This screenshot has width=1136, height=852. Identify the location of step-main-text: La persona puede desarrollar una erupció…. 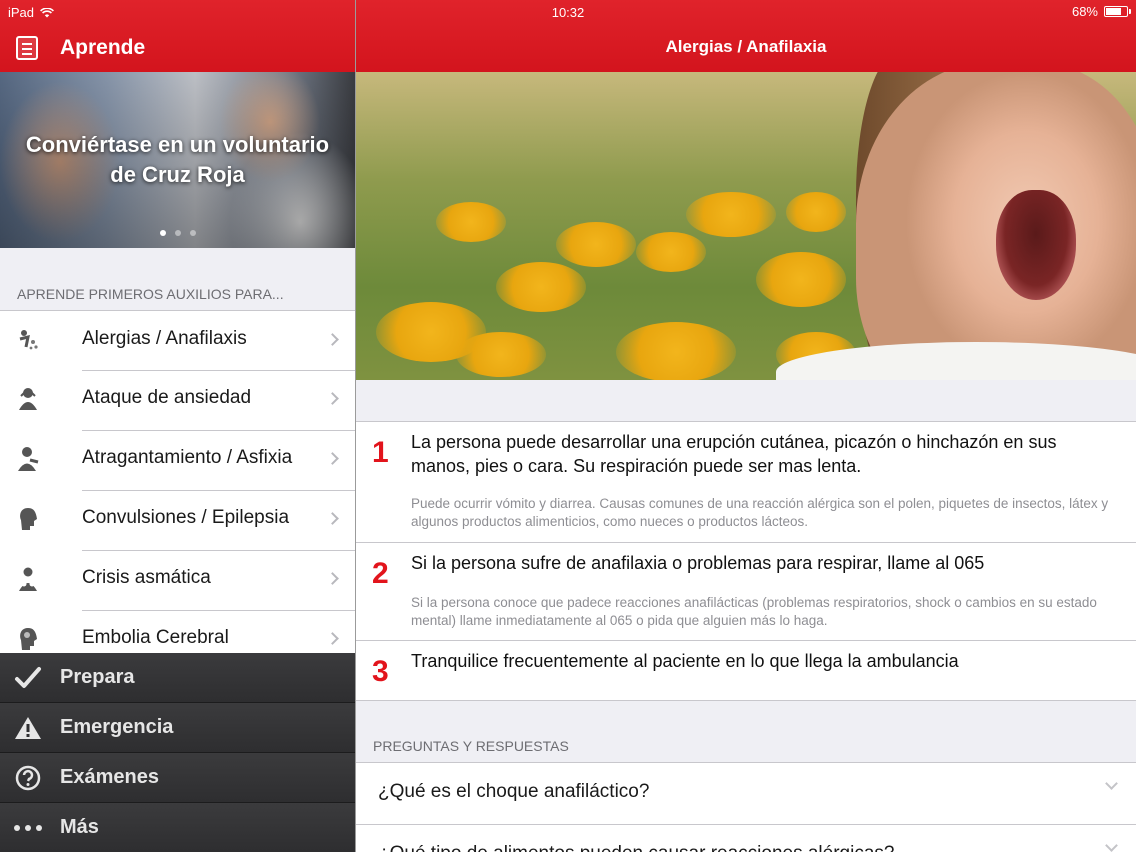
(734, 454).